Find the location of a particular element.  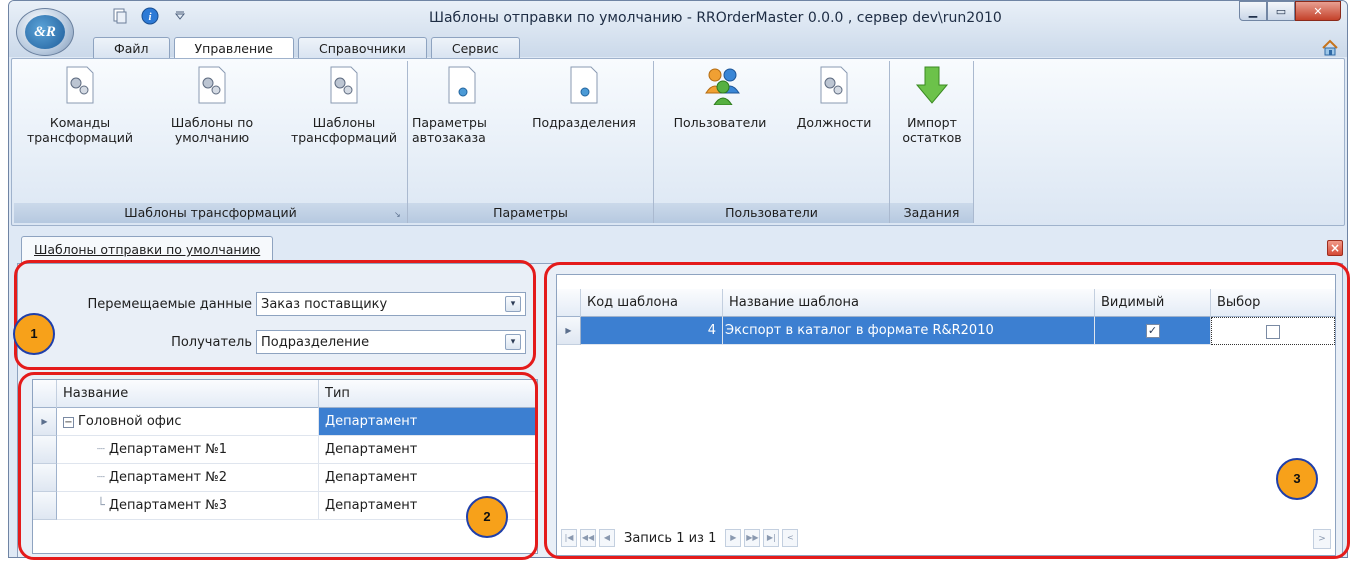

app-logo: &R is located at coordinates (45, 32).